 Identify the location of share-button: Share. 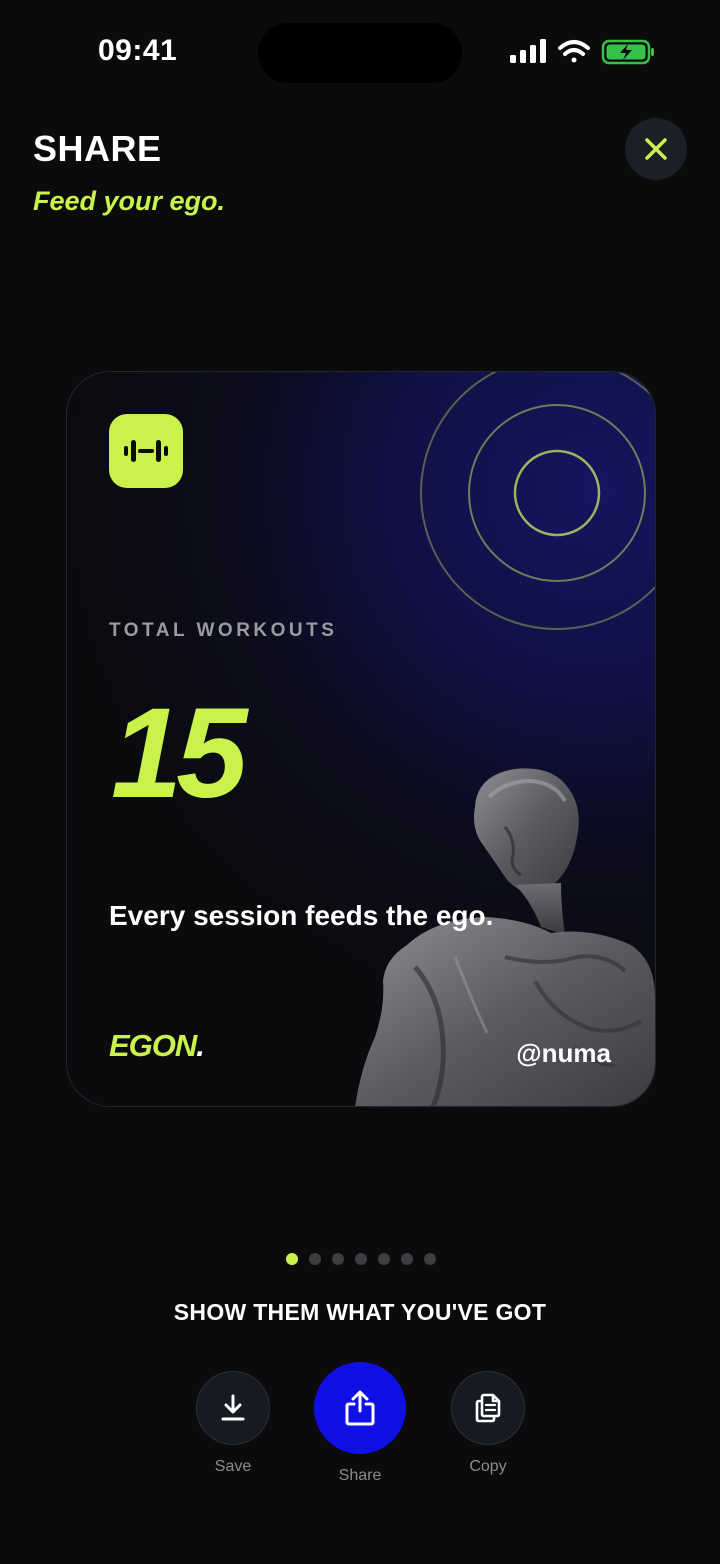
(360, 1423).